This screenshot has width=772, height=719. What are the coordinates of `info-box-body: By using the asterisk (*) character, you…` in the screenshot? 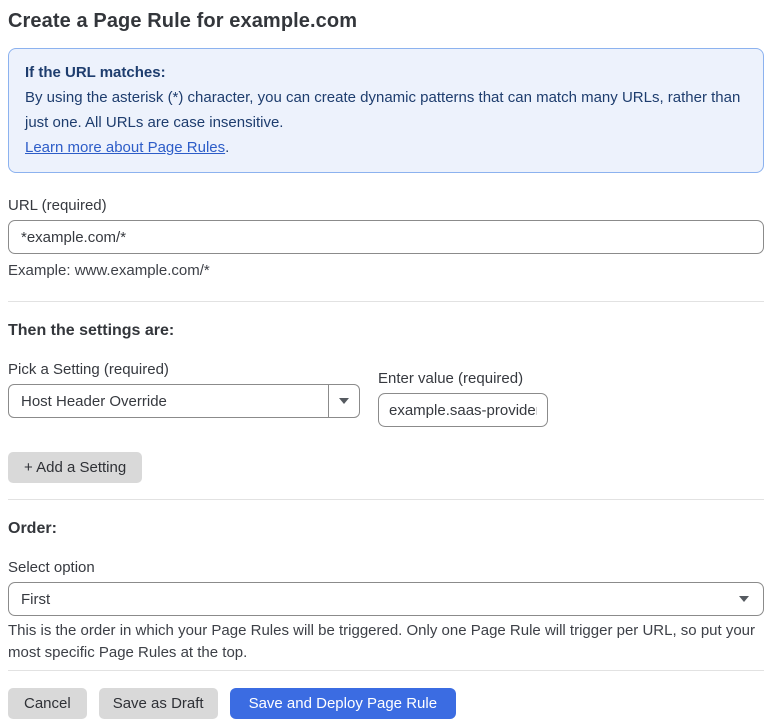 It's located at (383, 110).